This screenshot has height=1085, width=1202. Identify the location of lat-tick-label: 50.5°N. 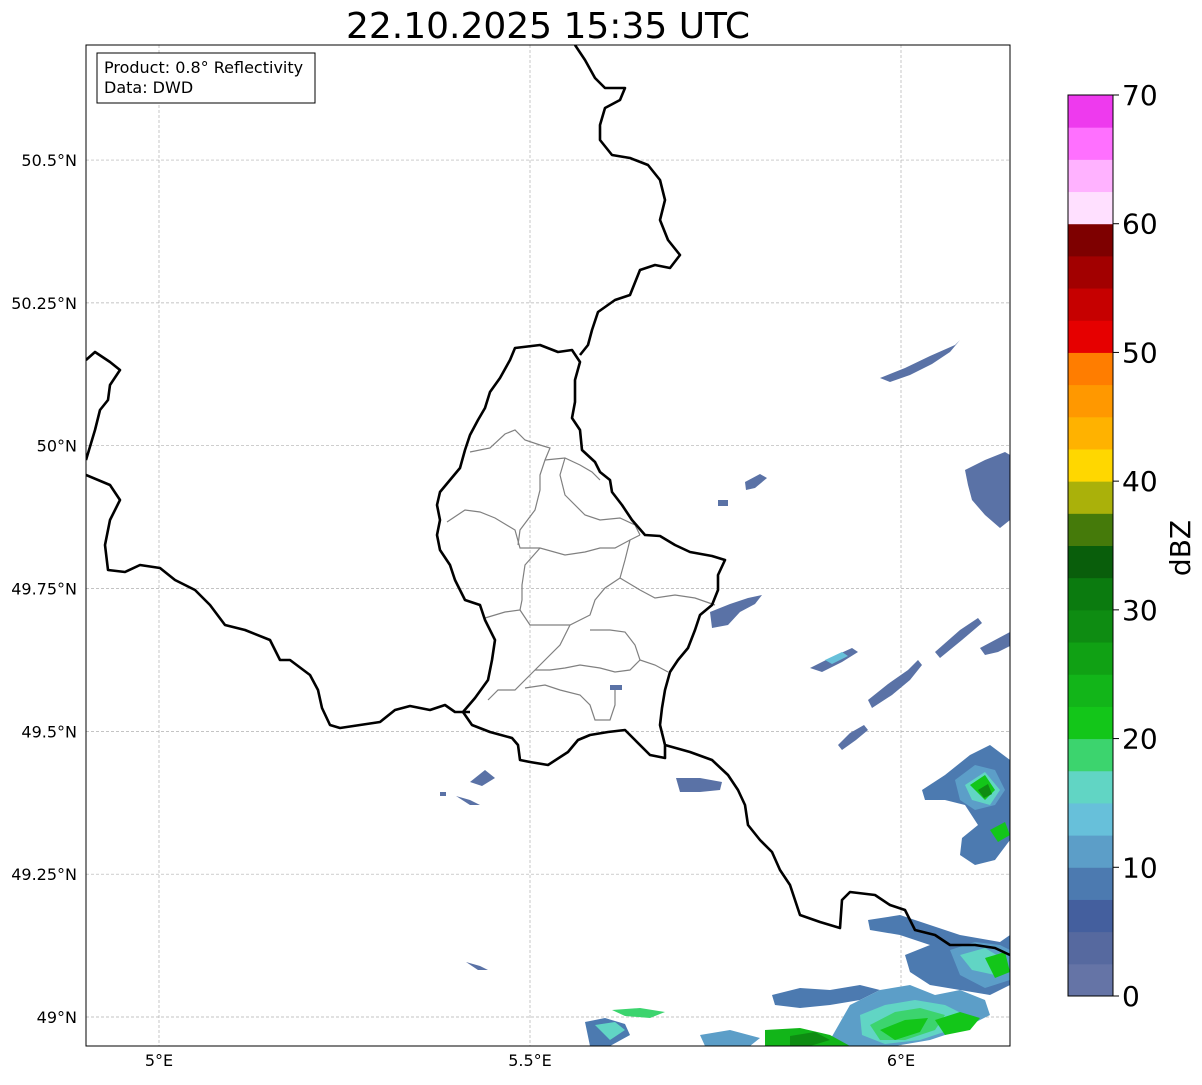
(49, 160).